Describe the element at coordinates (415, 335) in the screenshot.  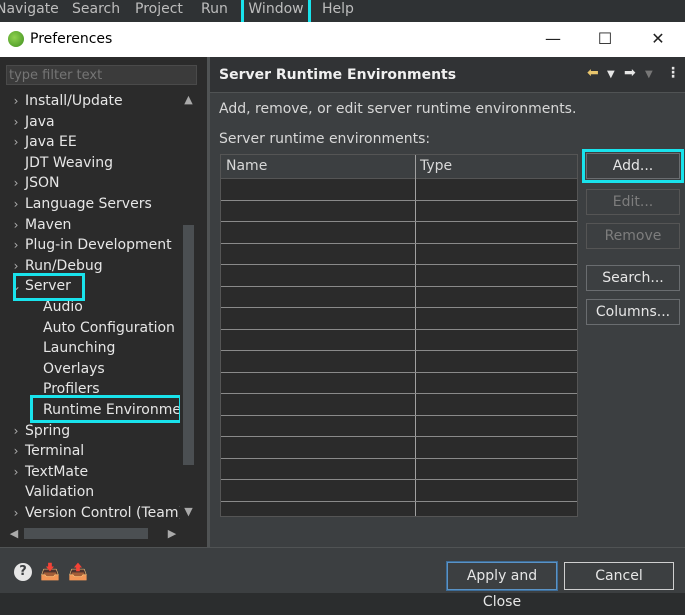
I see `column-divider` at that location.